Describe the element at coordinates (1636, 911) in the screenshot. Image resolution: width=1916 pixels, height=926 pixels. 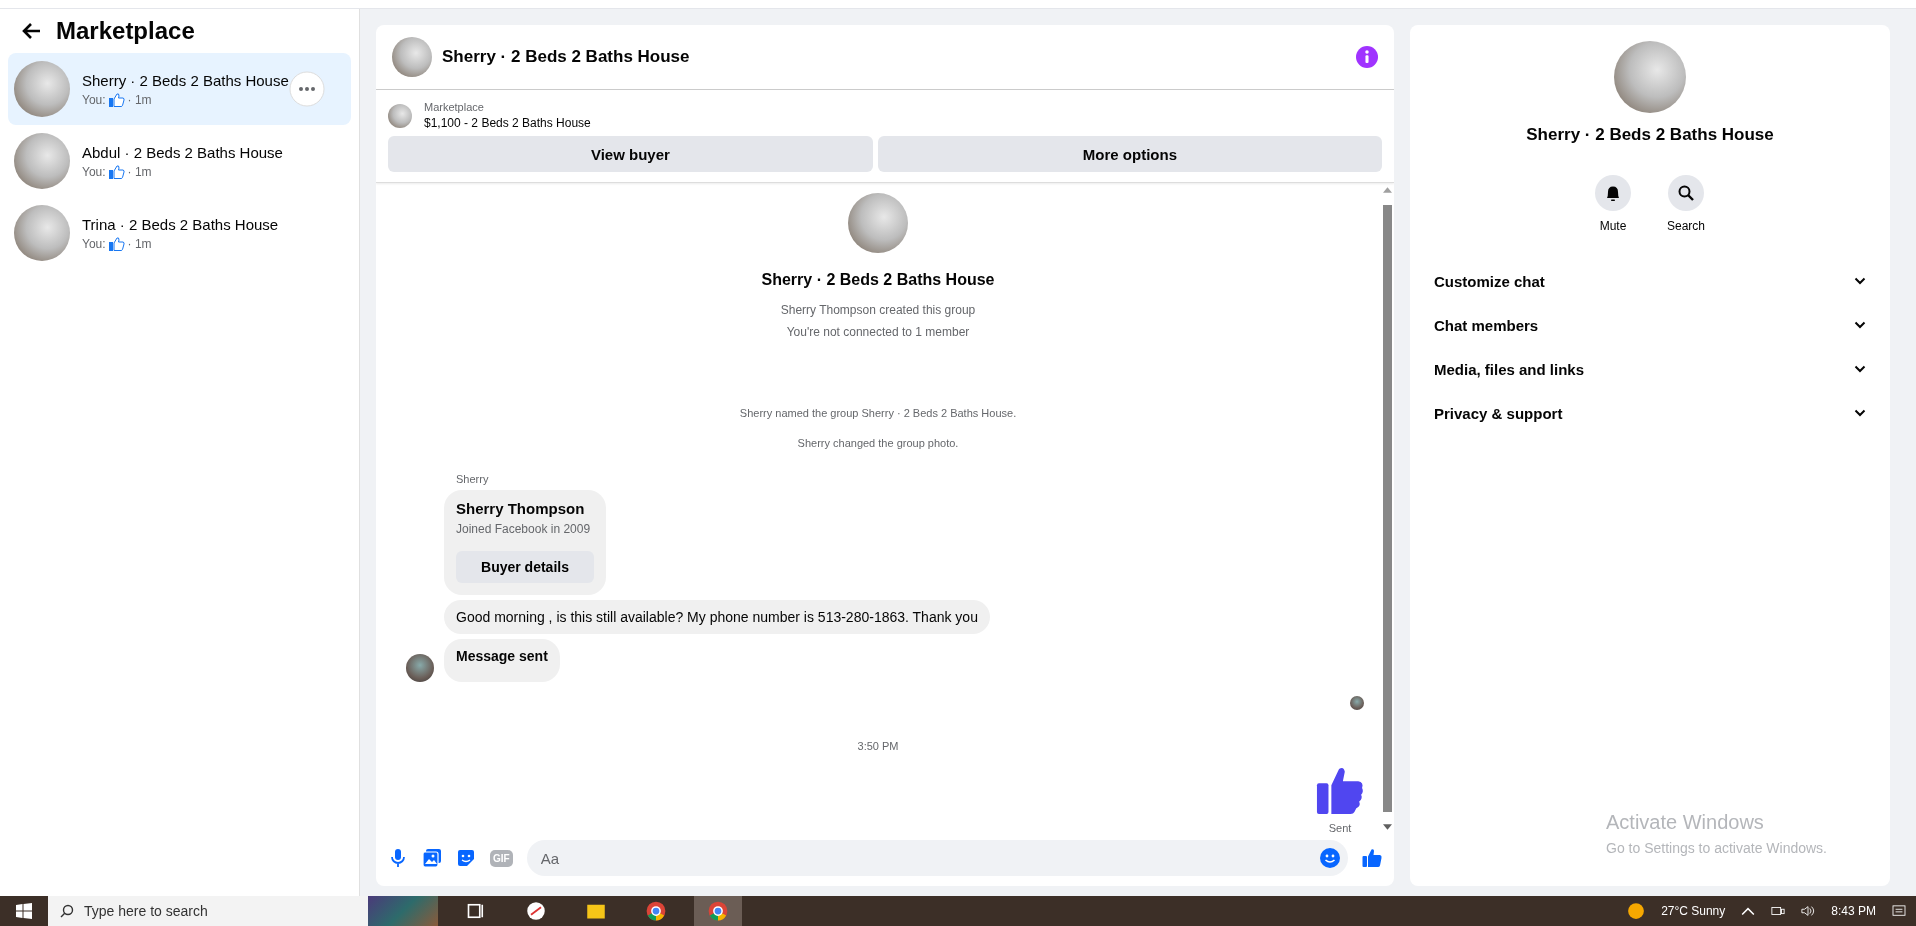
I see `sun-icon` at that location.